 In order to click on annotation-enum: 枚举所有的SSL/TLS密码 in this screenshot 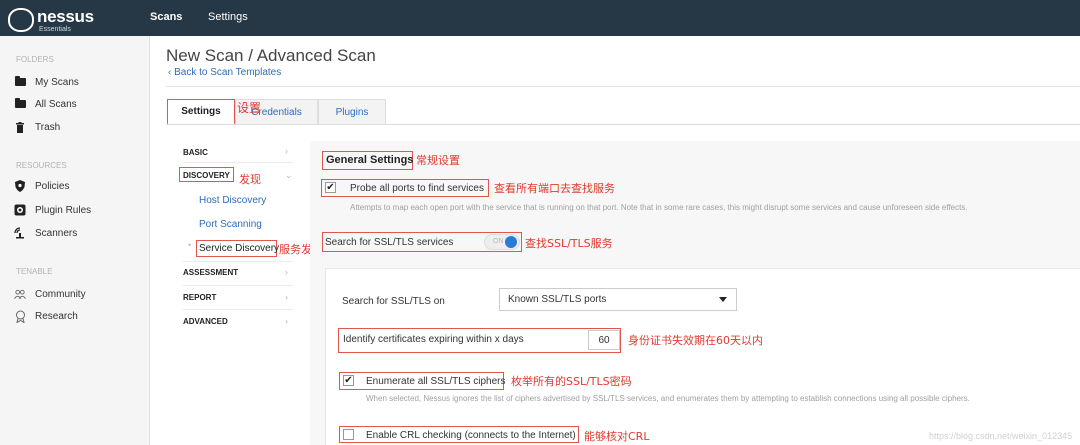, I will do `click(571, 381)`.